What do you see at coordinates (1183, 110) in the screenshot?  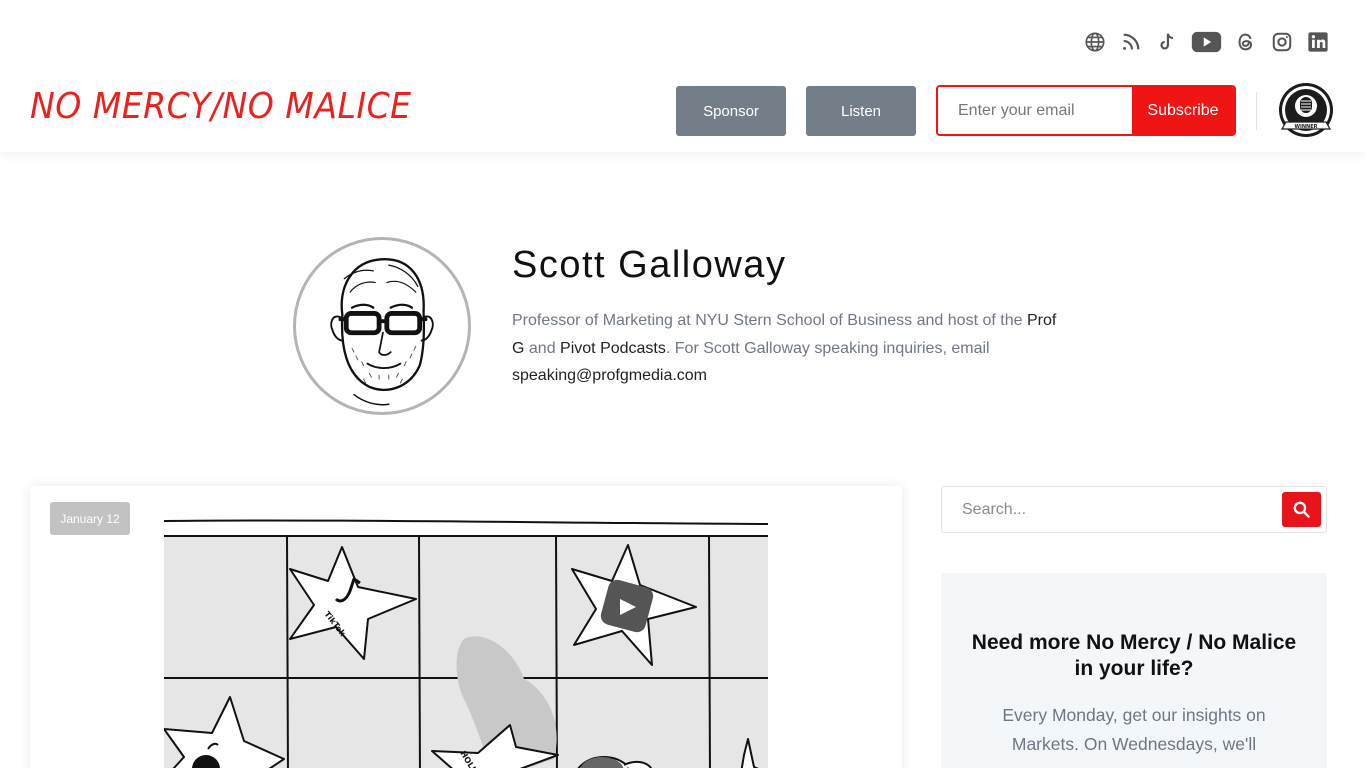 I see `subscribe-button: Subscribe` at bounding box center [1183, 110].